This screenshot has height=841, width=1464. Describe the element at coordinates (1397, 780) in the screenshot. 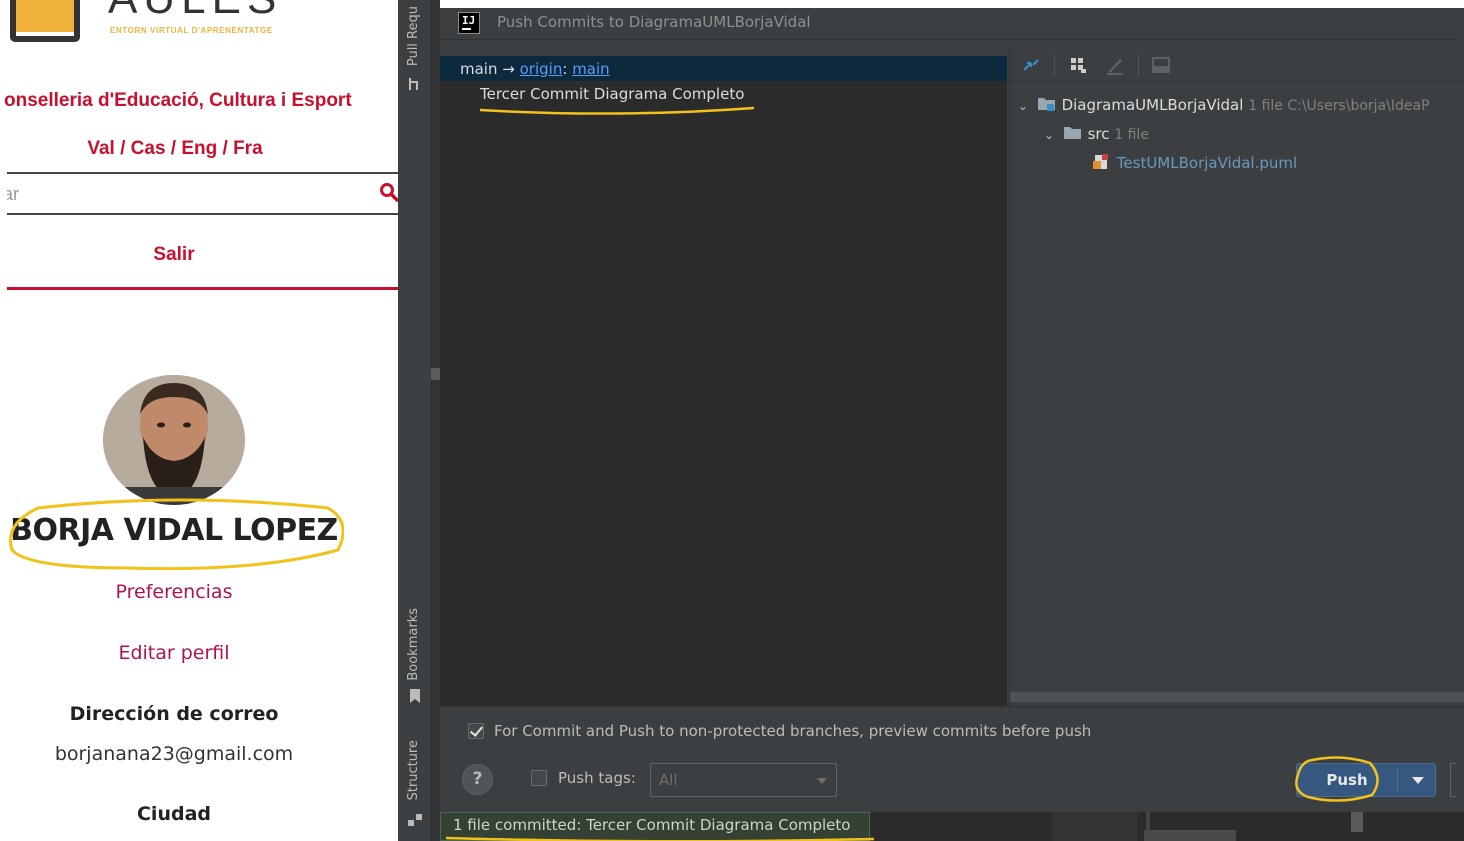

I see `split-divider` at that location.